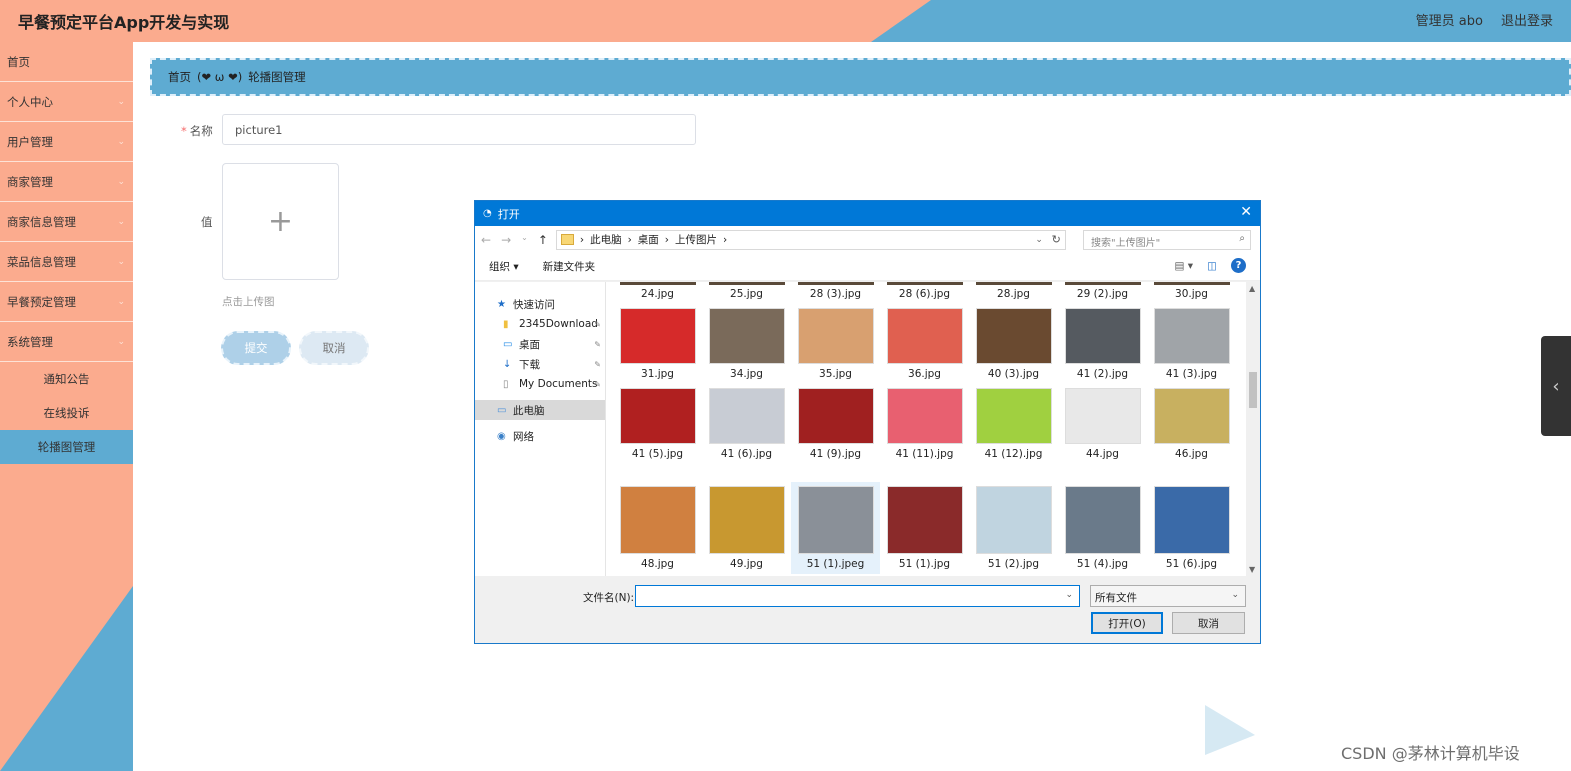  What do you see at coordinates (835, 292) in the screenshot?
I see `file-item: 28 (3).jpg` at bounding box center [835, 292].